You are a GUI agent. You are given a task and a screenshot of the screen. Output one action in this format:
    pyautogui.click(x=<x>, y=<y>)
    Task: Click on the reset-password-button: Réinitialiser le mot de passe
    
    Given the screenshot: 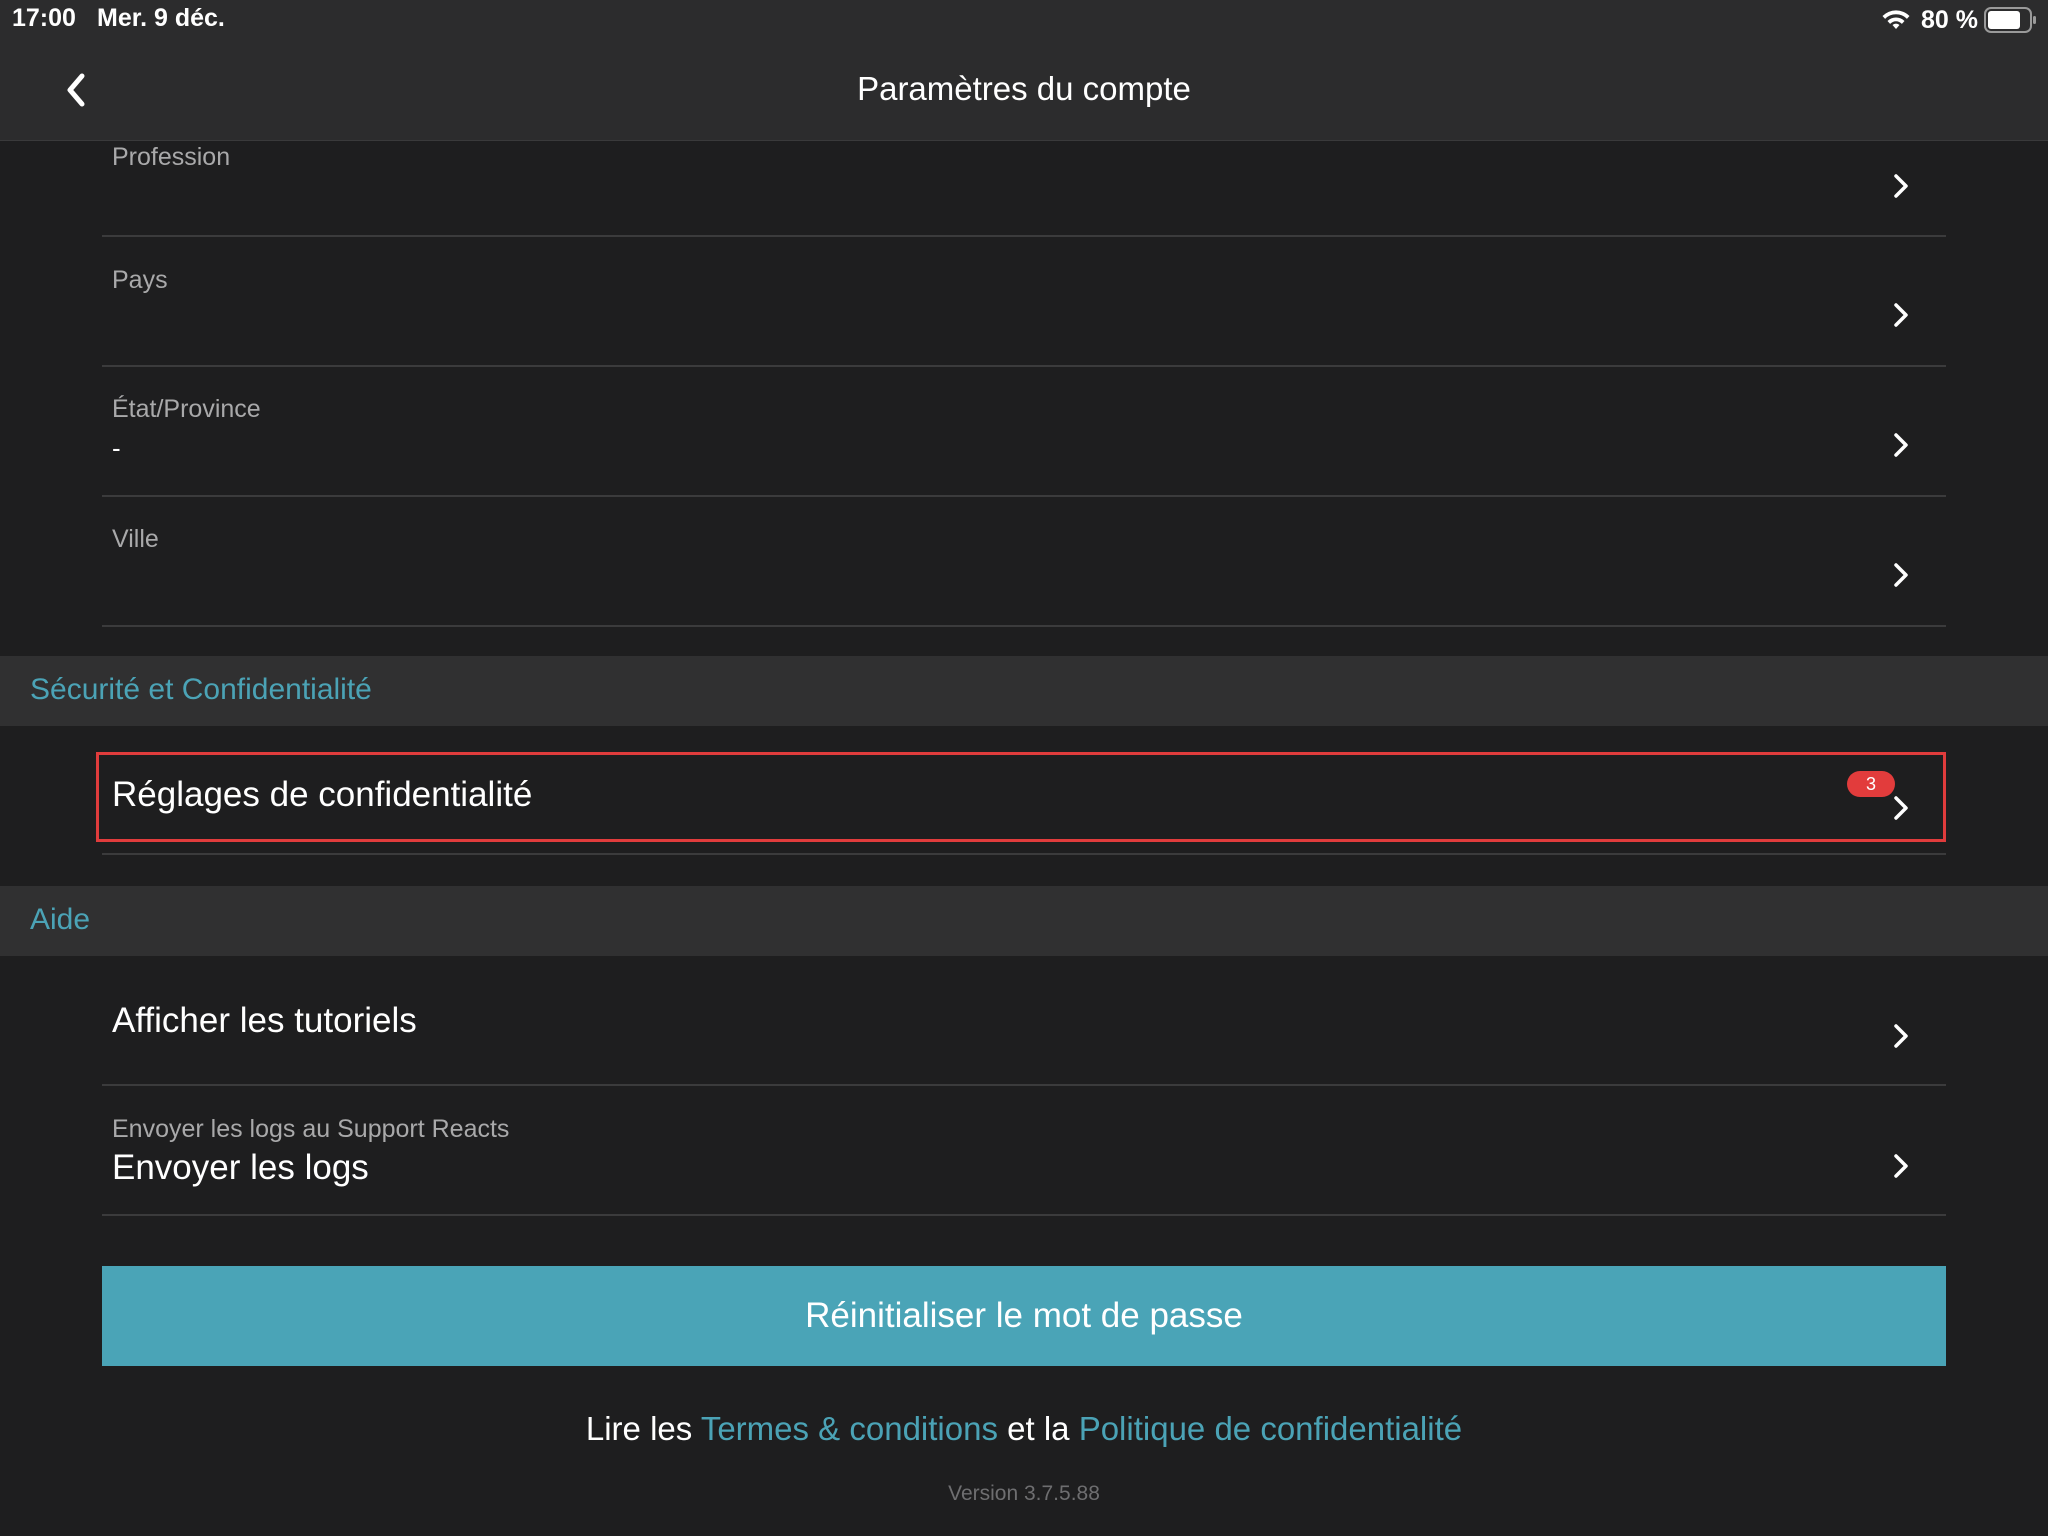 What is the action you would take?
    pyautogui.click(x=1024, y=1316)
    